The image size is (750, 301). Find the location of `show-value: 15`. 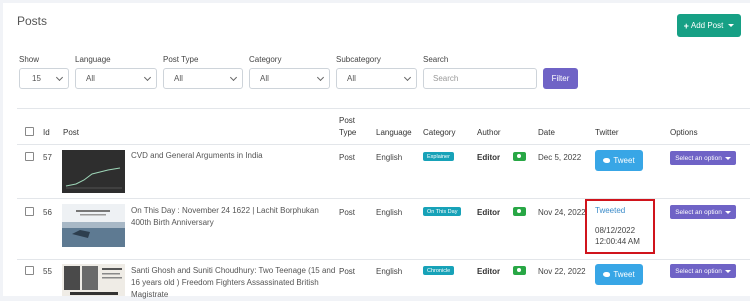

show-value: 15 is located at coordinates (36, 78).